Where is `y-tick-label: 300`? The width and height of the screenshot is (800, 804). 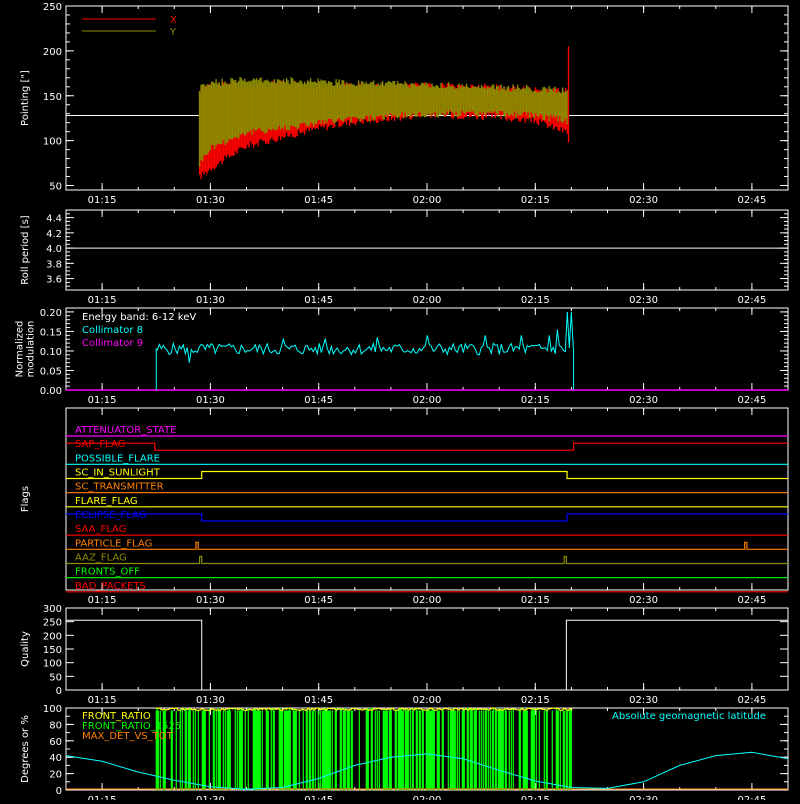 y-tick-label: 300 is located at coordinates (52, 609).